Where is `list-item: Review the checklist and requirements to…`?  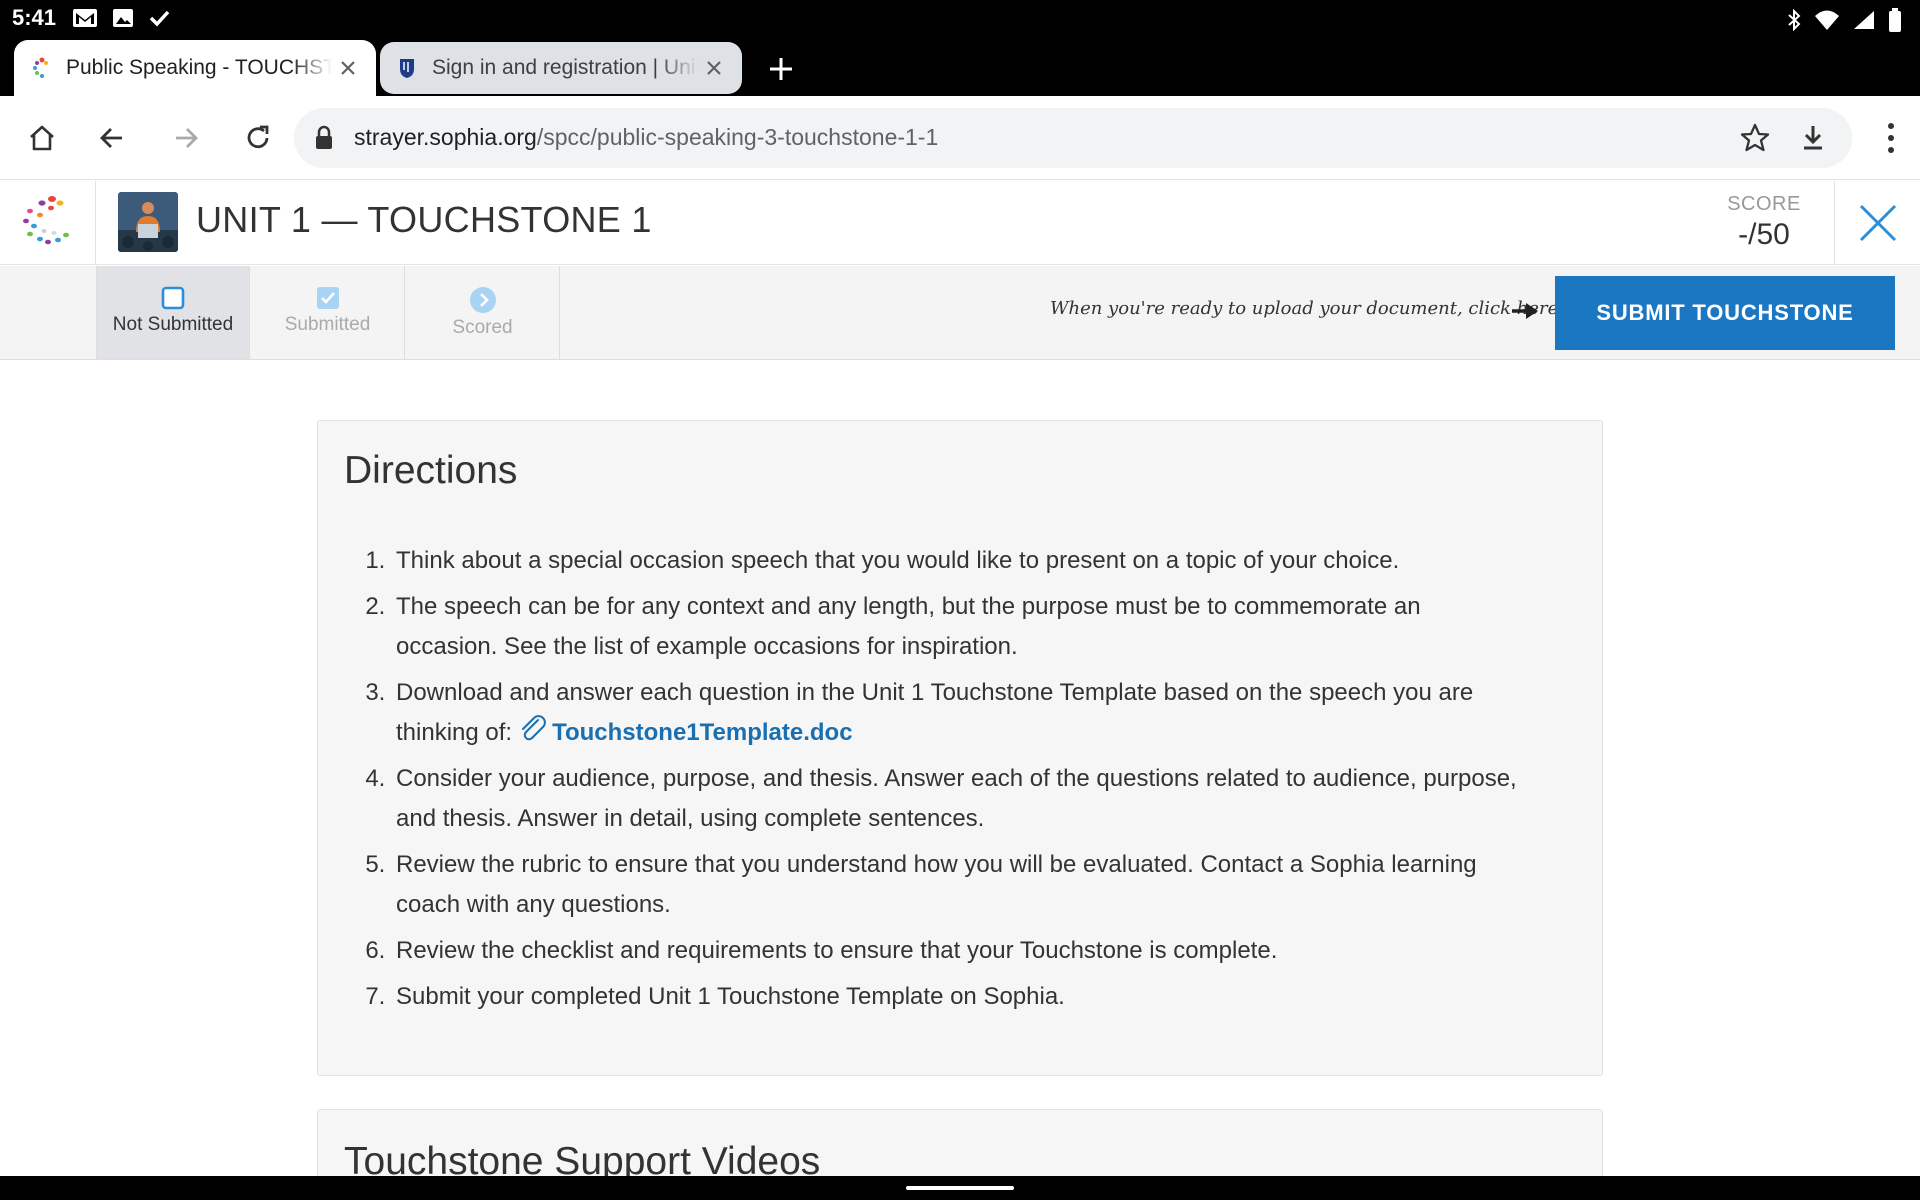 list-item: Review the checklist and requirements to… is located at coordinates (957, 951).